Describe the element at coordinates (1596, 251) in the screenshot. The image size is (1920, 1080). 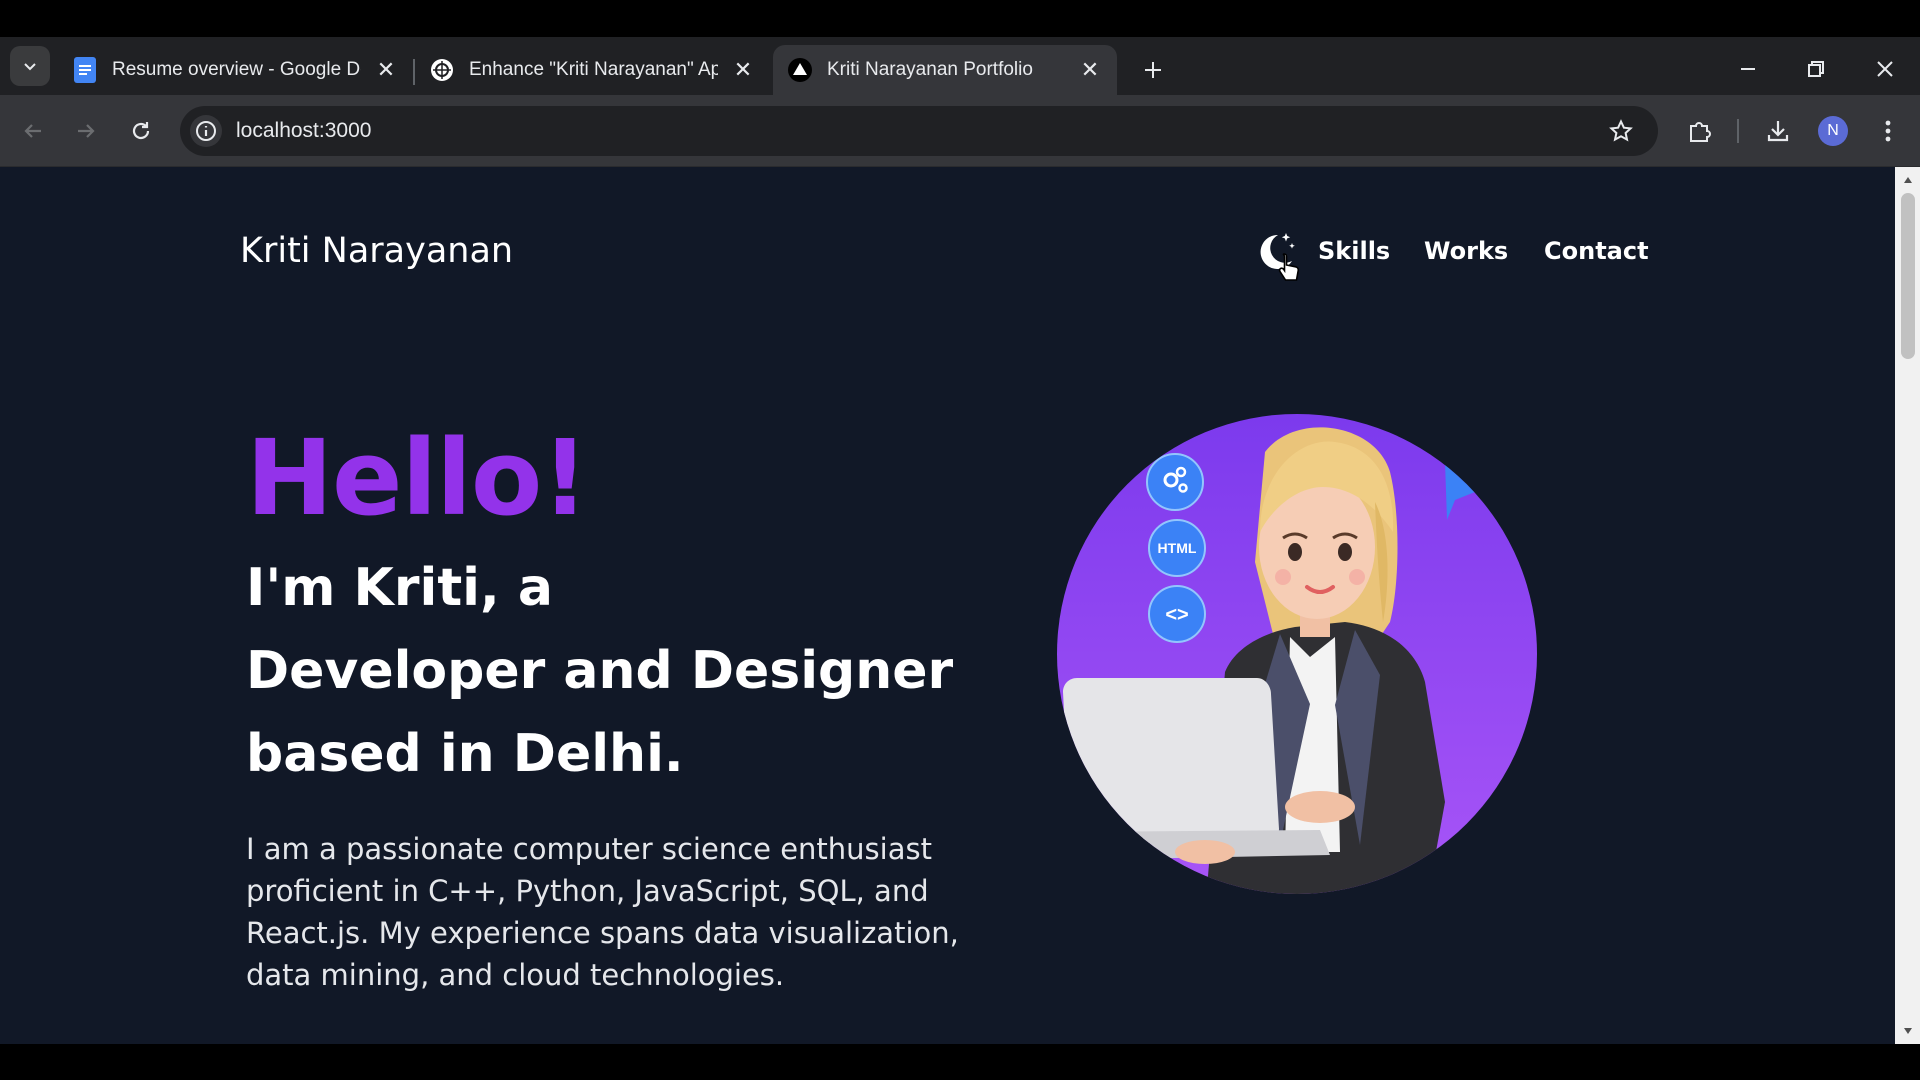
I see `nav-contact-link: Contact` at that location.